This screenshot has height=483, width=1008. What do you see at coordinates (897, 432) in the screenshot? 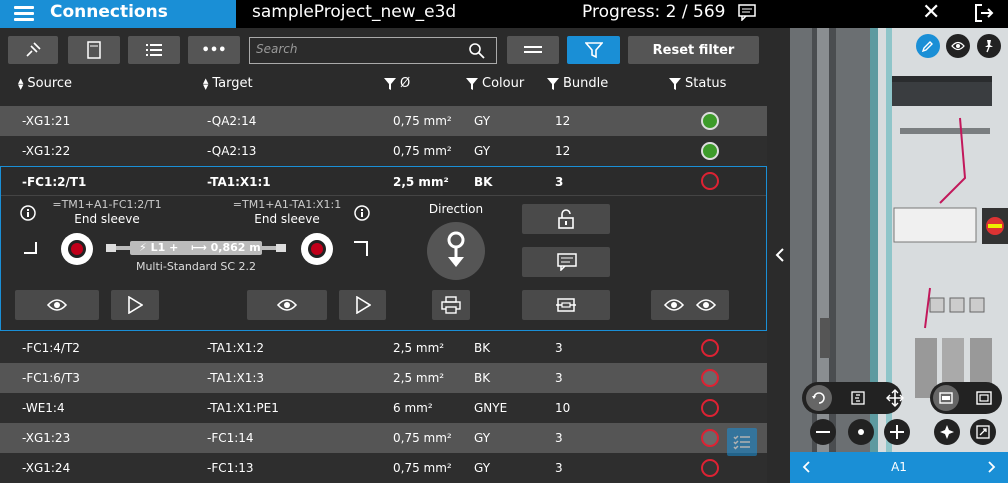
I see `zoom-in-button` at bounding box center [897, 432].